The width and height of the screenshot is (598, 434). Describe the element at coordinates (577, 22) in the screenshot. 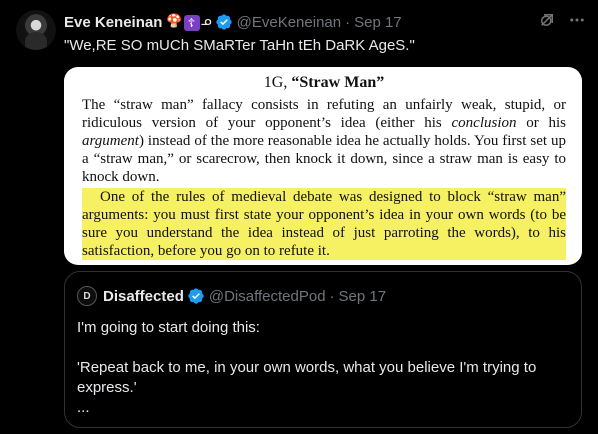

I see `more-options-icon` at that location.